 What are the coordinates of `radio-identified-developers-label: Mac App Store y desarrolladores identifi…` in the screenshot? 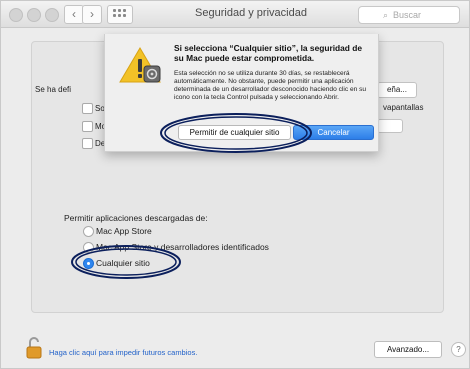 It's located at (182, 247).